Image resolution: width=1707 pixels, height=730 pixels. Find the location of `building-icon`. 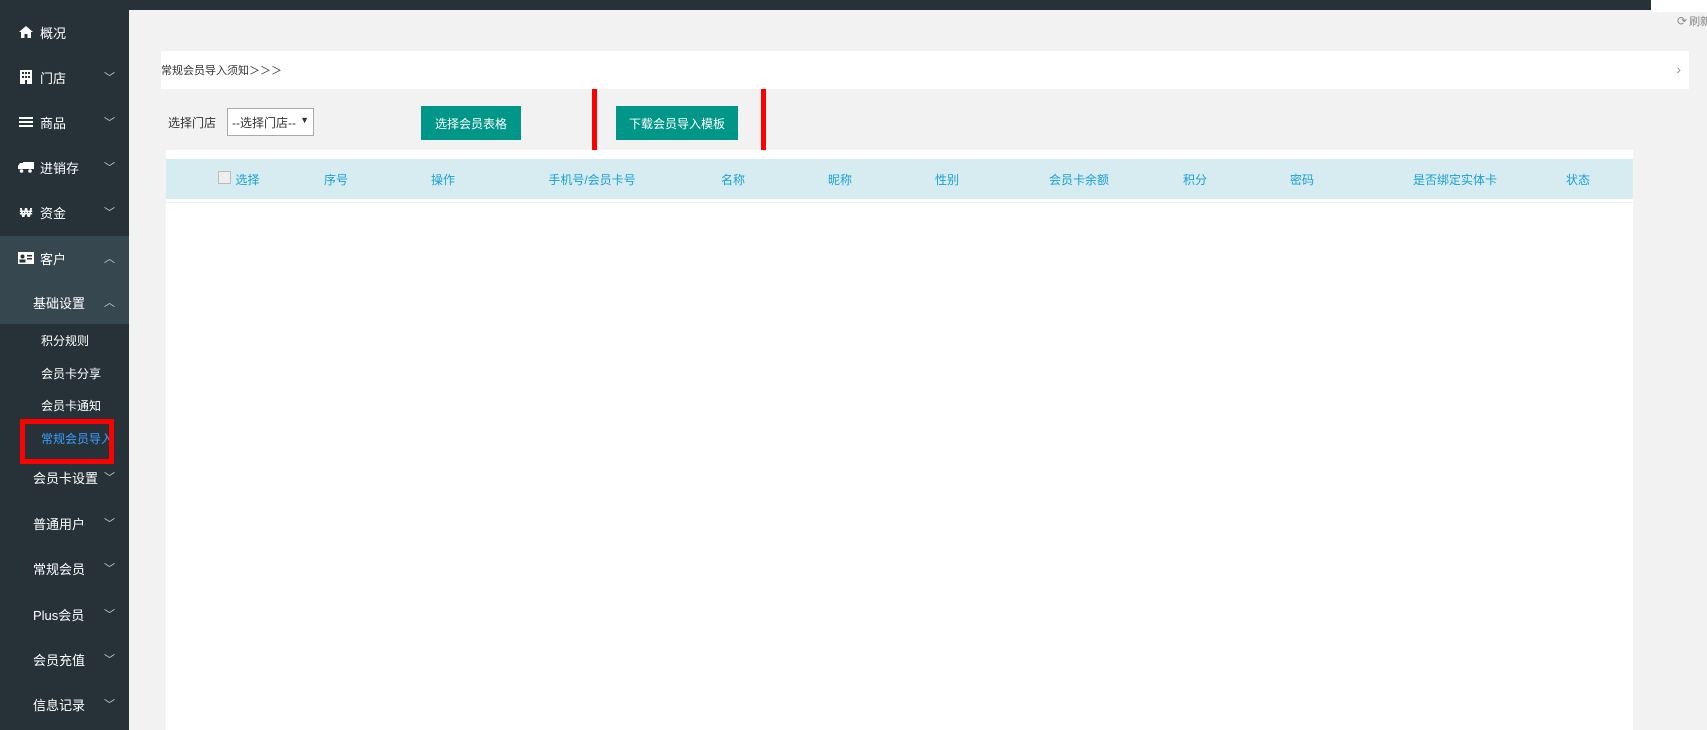

building-icon is located at coordinates (26, 77).